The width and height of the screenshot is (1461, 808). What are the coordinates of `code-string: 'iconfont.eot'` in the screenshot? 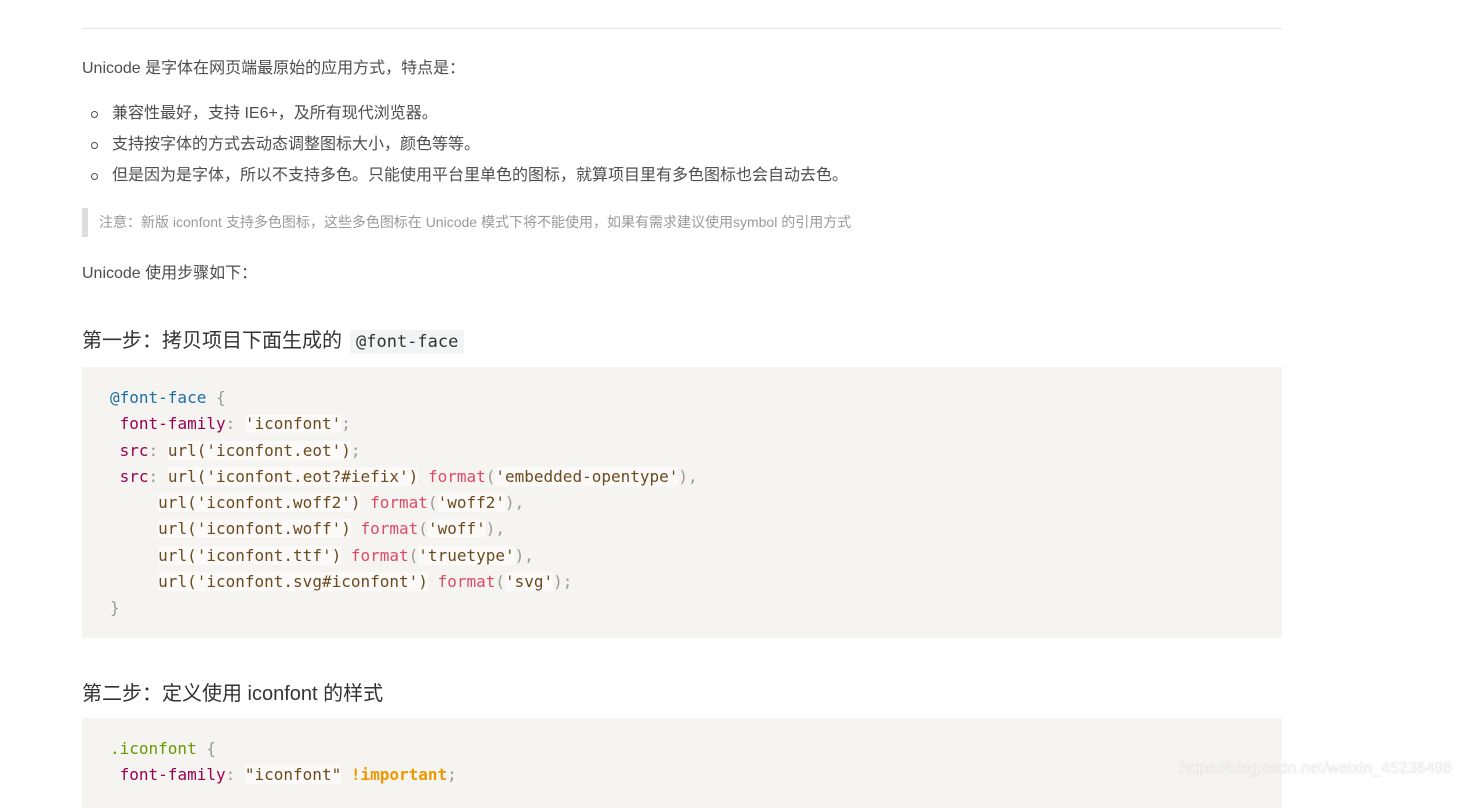 It's located at (274, 450).